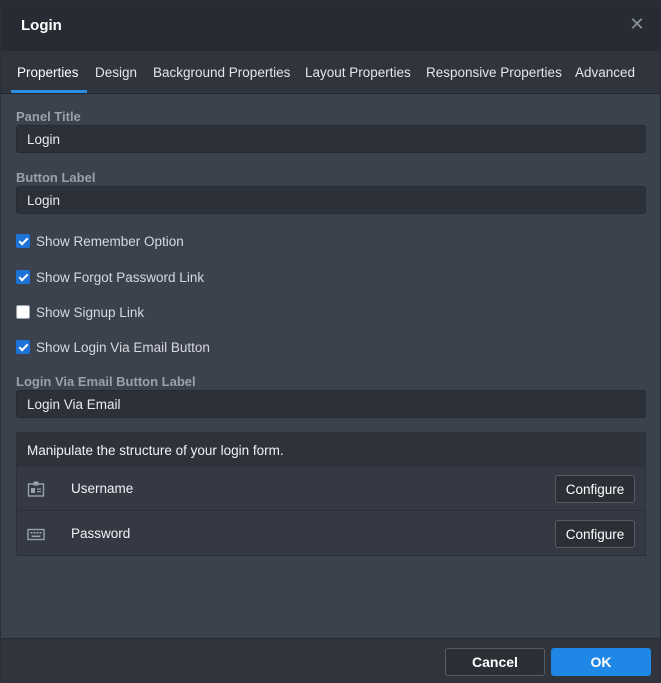 This screenshot has height=683, width=661. Describe the element at coordinates (90, 312) in the screenshot. I see `show-signup-link-label: Show Signup Link` at that location.